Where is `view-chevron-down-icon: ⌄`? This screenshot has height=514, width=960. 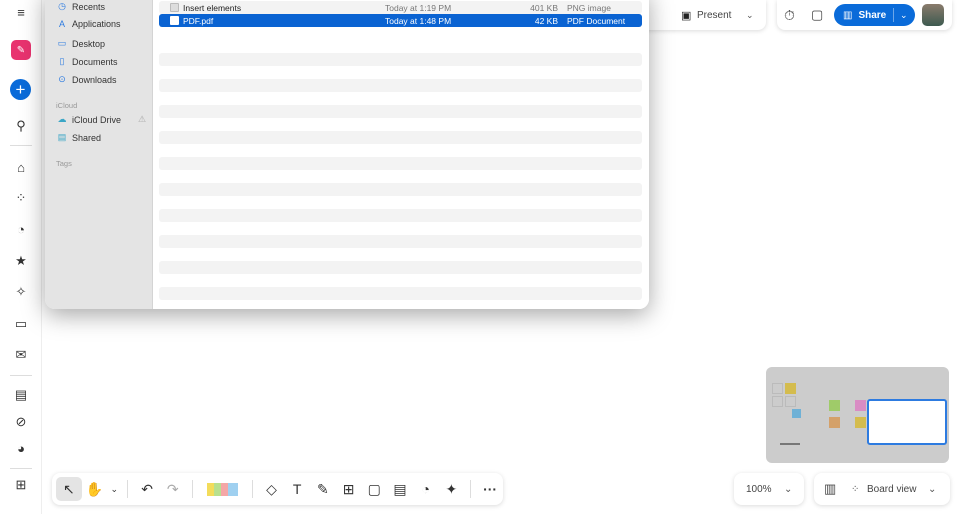 view-chevron-down-icon: ⌄ is located at coordinates (932, 489).